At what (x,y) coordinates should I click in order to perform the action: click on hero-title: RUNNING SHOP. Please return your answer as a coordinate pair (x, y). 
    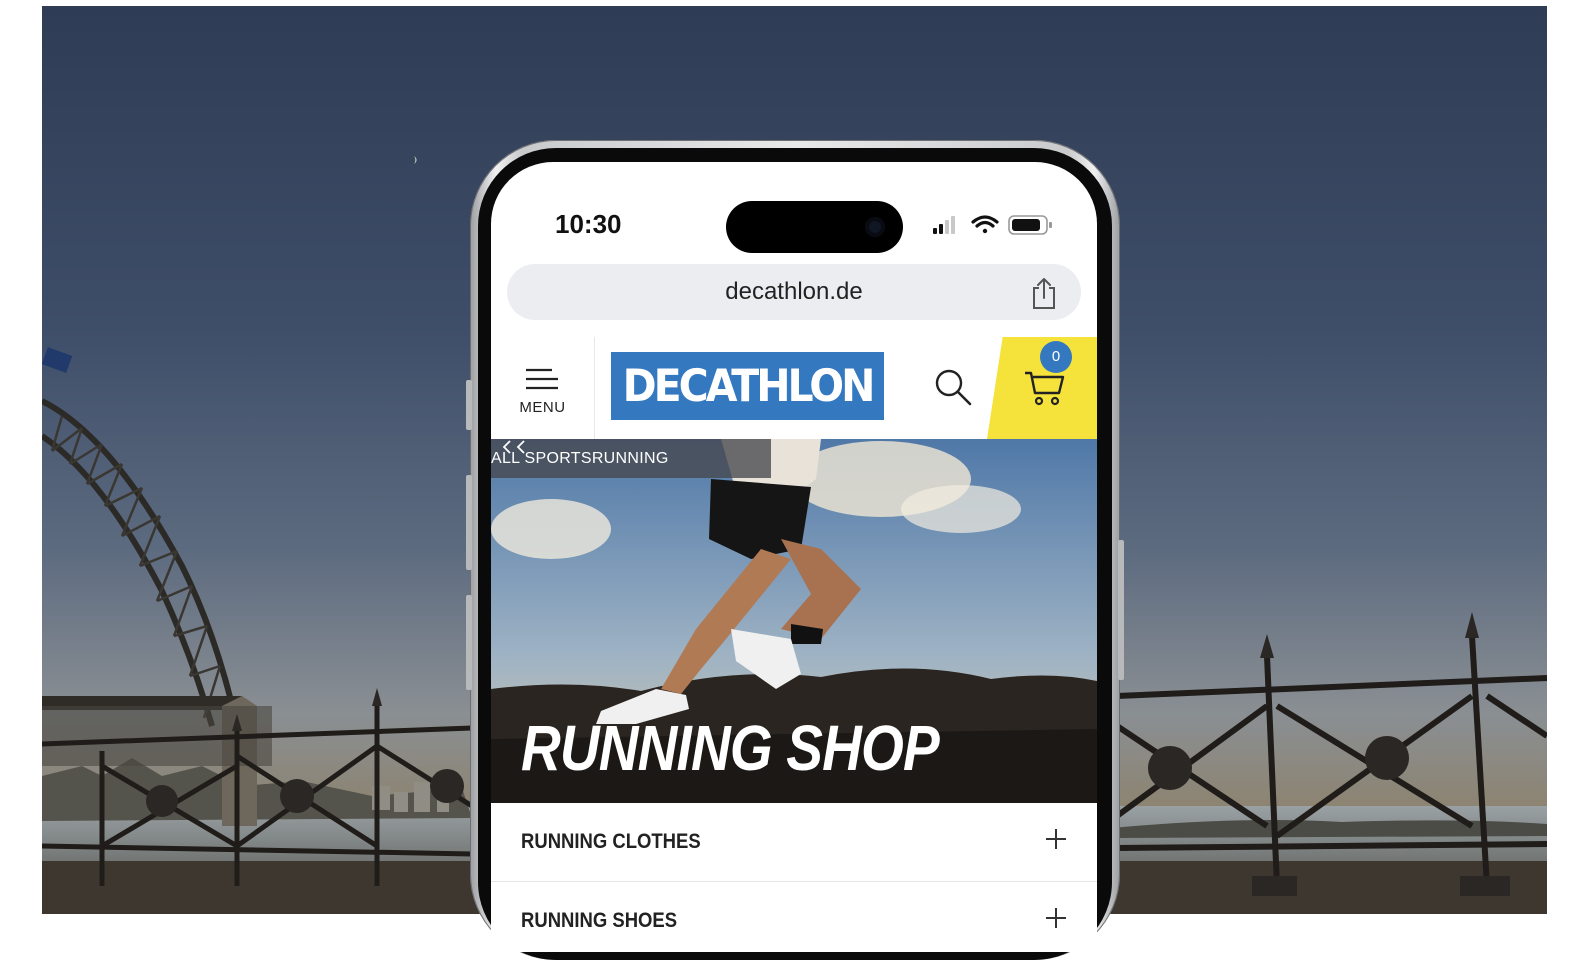
    Looking at the image, I should click on (730, 748).